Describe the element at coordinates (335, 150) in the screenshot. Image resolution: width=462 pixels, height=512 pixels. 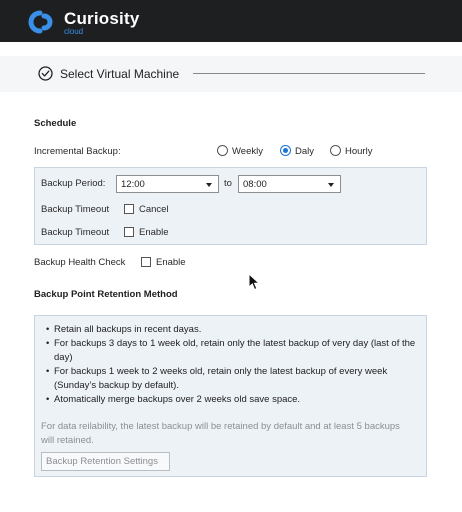
I see `radio-hourly` at that location.